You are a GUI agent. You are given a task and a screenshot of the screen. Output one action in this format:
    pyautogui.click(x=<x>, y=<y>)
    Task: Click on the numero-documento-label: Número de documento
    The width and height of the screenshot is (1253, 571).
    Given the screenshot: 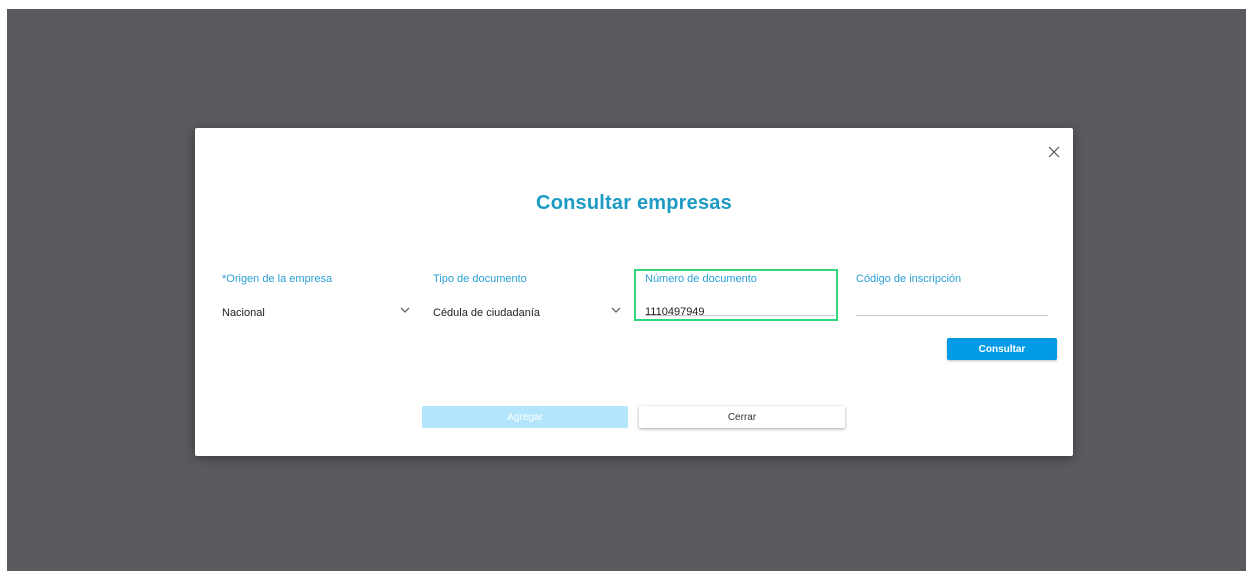 What is the action you would take?
    pyautogui.click(x=701, y=279)
    